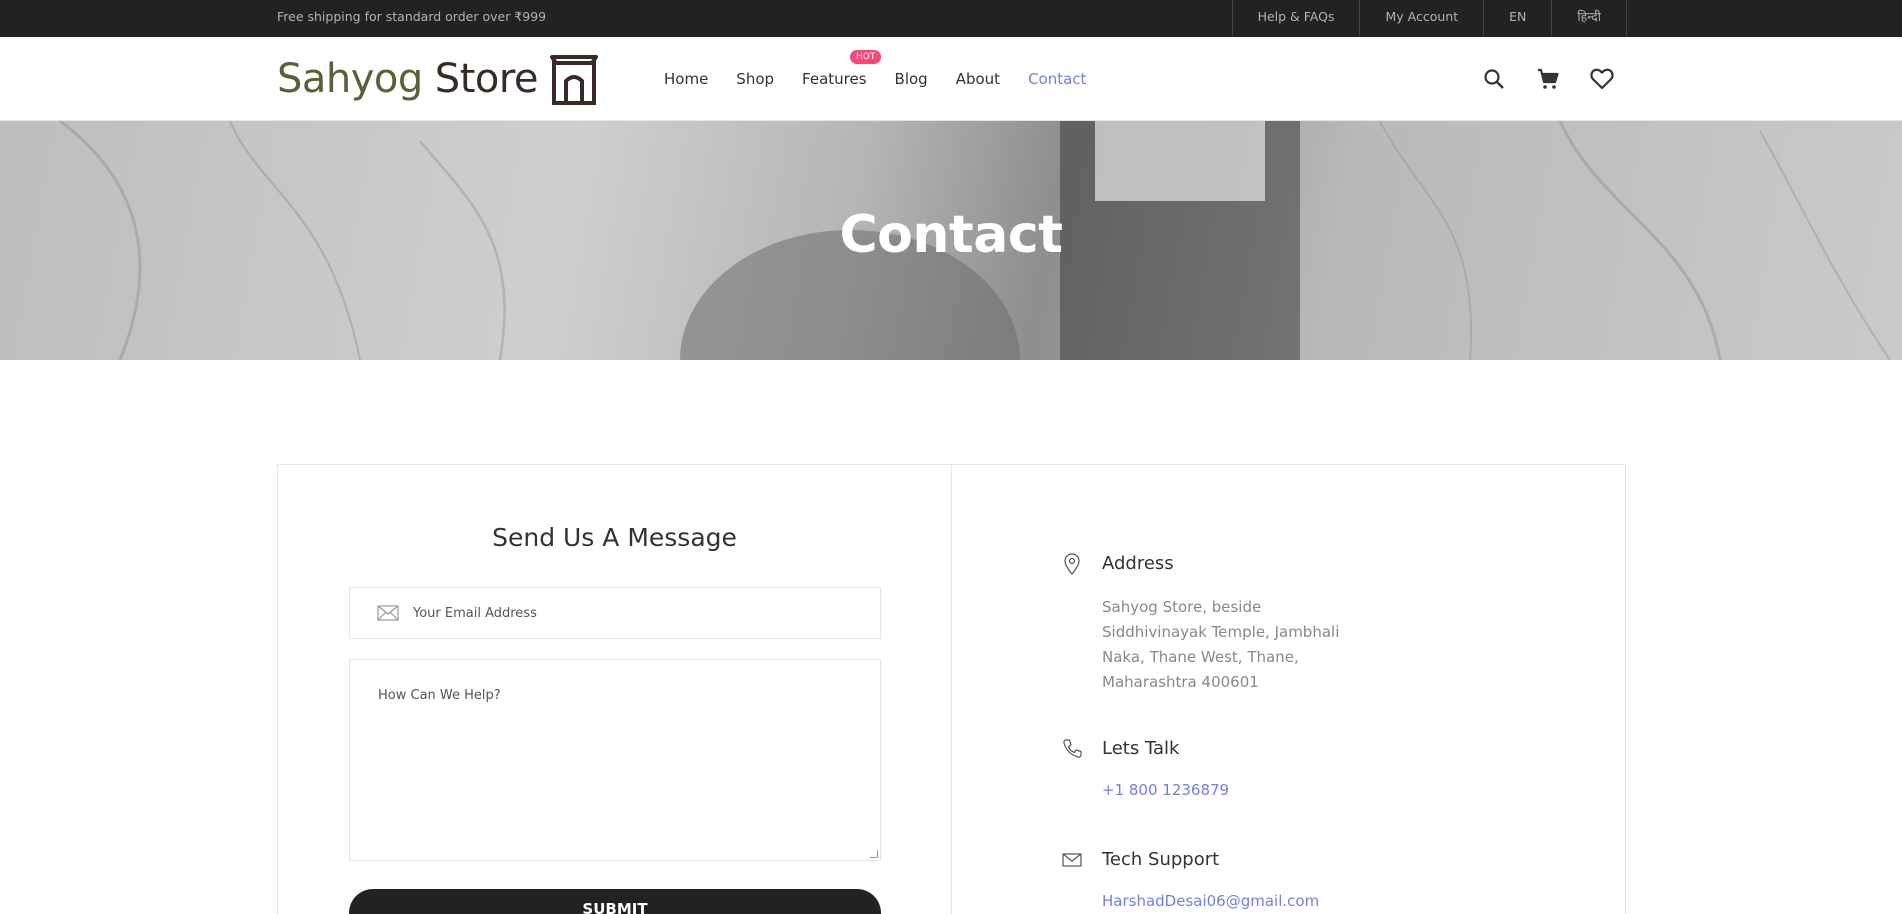 The width and height of the screenshot is (1902, 914). What do you see at coordinates (1494, 79) in the screenshot?
I see `search-icon` at bounding box center [1494, 79].